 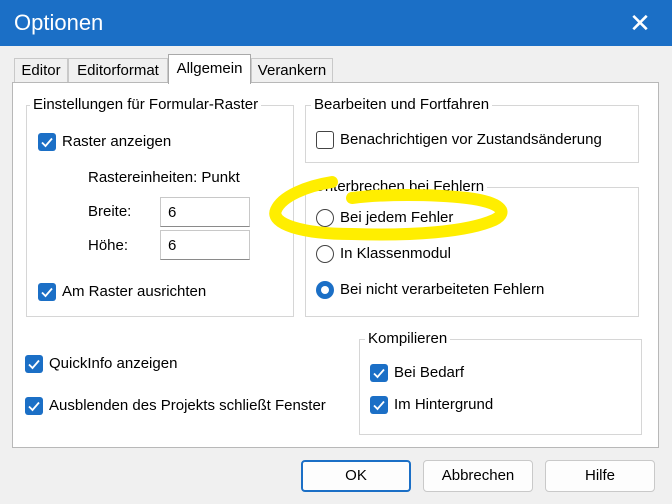 I want to click on break-on-unhandled-errors-label: Bei nicht verarbeiteten Fehlern, so click(x=442, y=289).